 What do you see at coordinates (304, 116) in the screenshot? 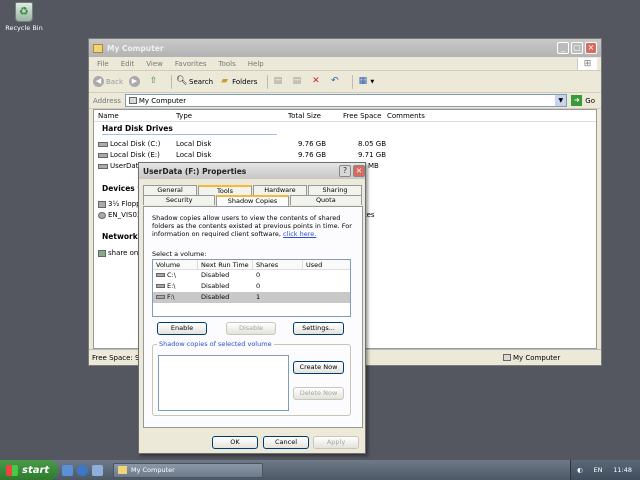
I see `col-total-size: Total Size` at bounding box center [304, 116].